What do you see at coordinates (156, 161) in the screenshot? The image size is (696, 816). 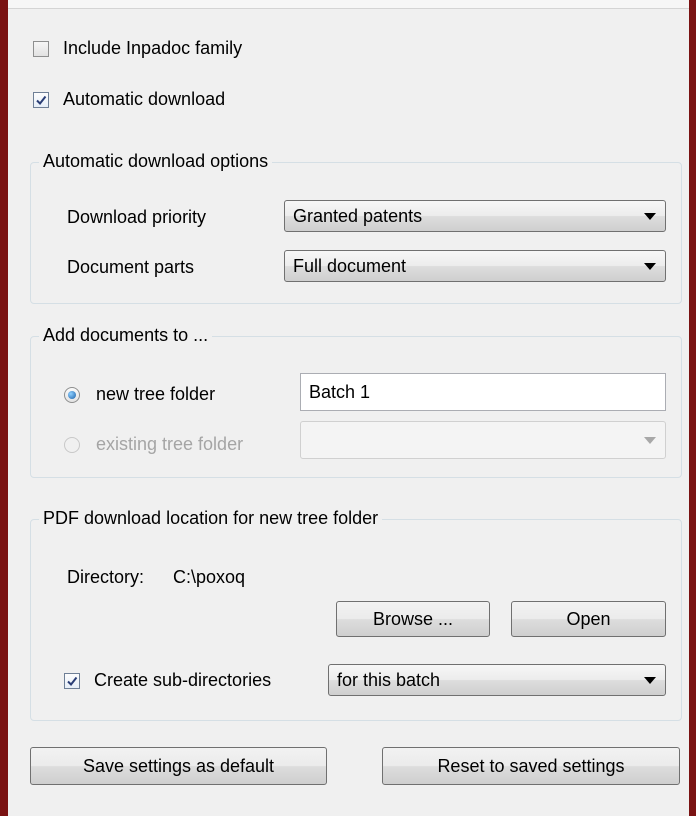 I see `auto-download-options-legend: Automatic download options` at bounding box center [156, 161].